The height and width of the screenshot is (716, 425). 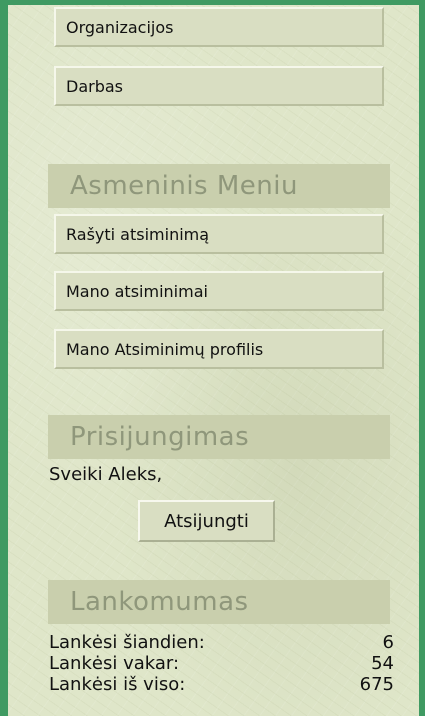 I want to click on greeting-text: Sveiki Aleks,, so click(x=106, y=474).